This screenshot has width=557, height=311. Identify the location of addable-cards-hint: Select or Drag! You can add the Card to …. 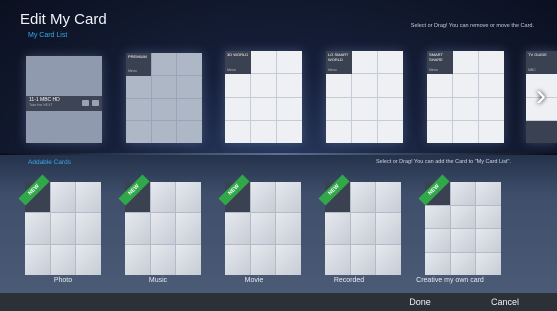
(443, 162).